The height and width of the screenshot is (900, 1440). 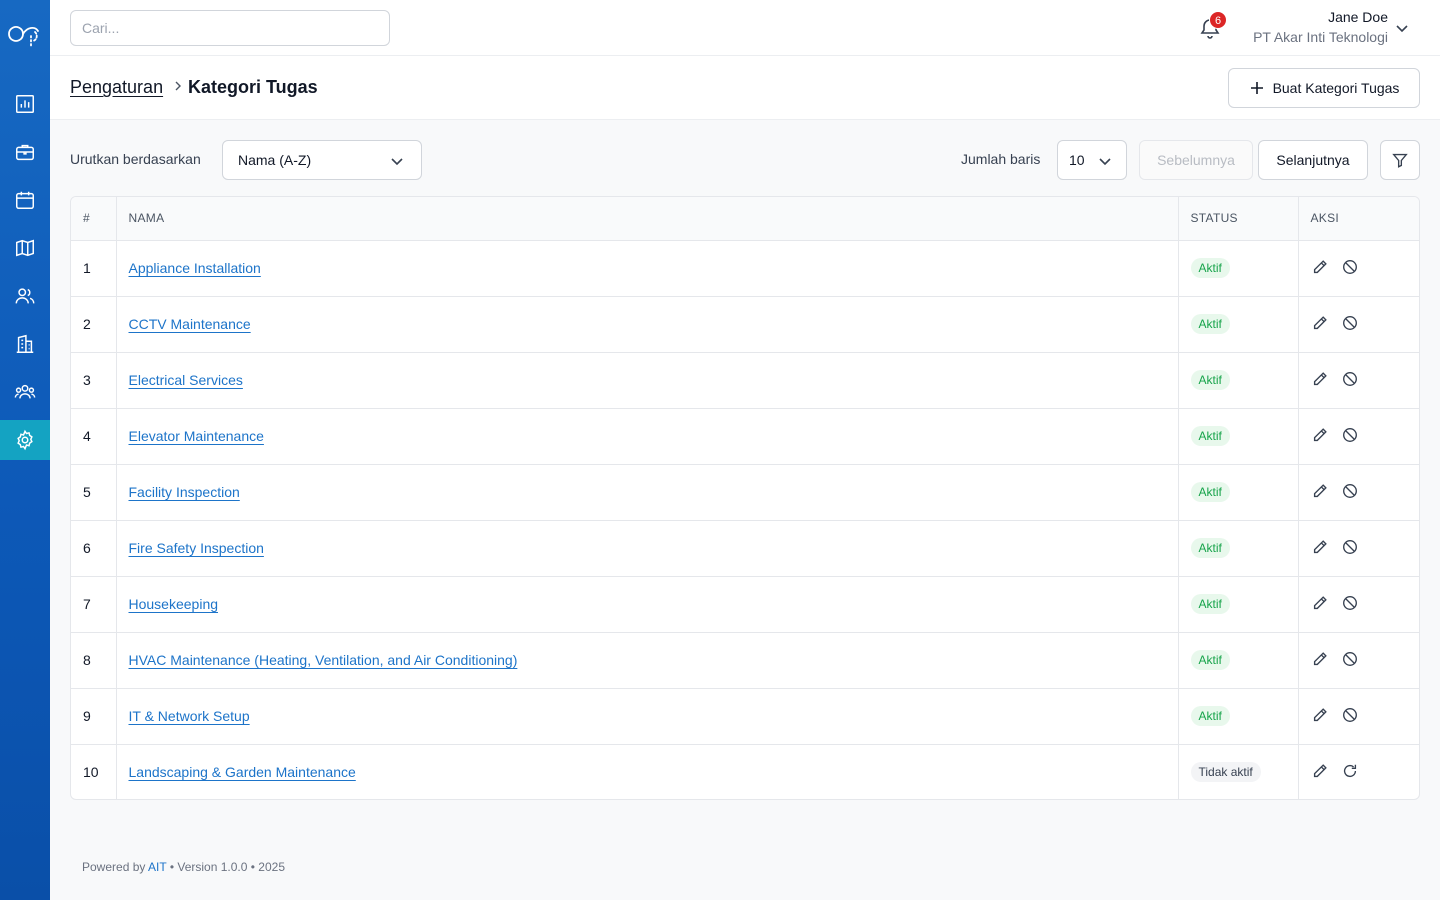 What do you see at coordinates (1313, 160) in the screenshot?
I see `next-page-button: Selanjutnya` at bounding box center [1313, 160].